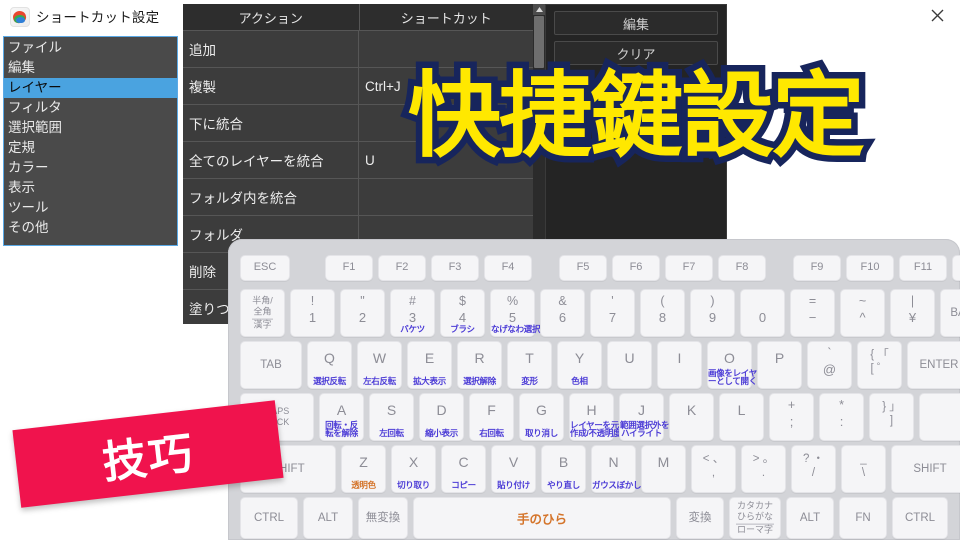 The width and height of the screenshot is (960, 540). I want to click on key-alt-right: ALT, so click(810, 518).